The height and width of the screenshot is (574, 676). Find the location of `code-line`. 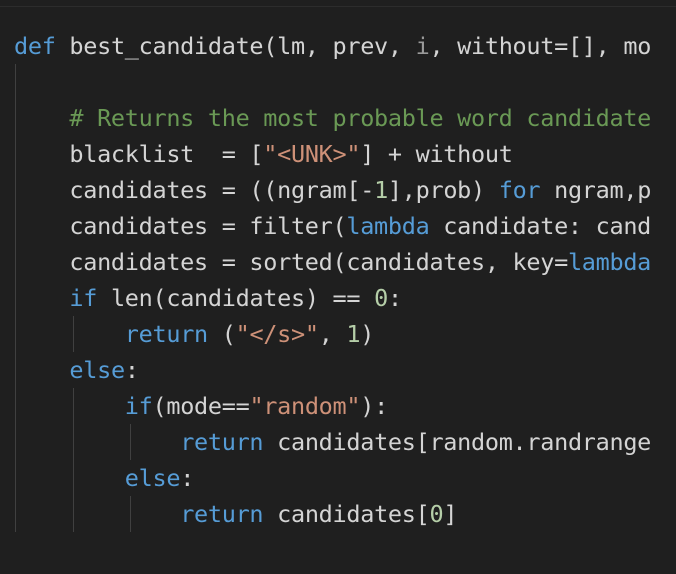

code-line is located at coordinates (332, 82).